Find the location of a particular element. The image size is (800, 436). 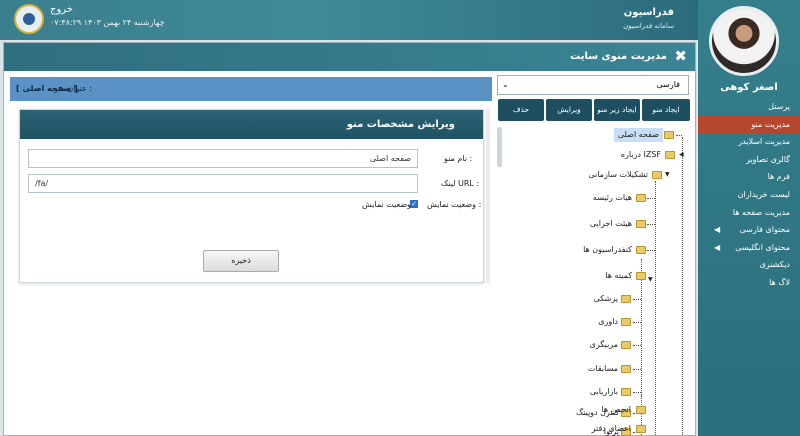

sidebar-item-pages-management: مدیریت صفحه ها is located at coordinates (749, 213).